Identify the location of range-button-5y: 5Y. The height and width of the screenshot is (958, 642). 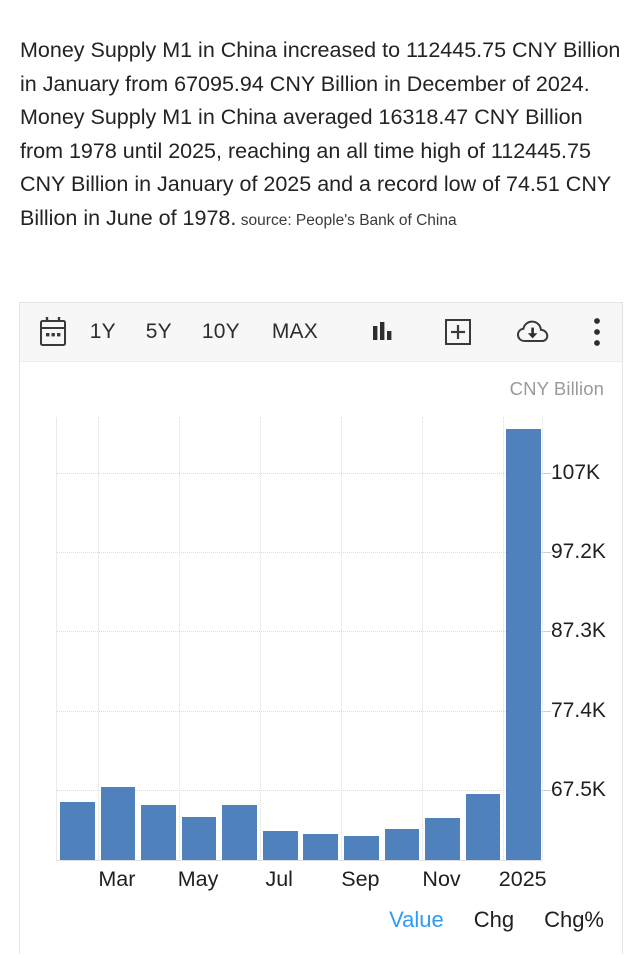
(159, 332).